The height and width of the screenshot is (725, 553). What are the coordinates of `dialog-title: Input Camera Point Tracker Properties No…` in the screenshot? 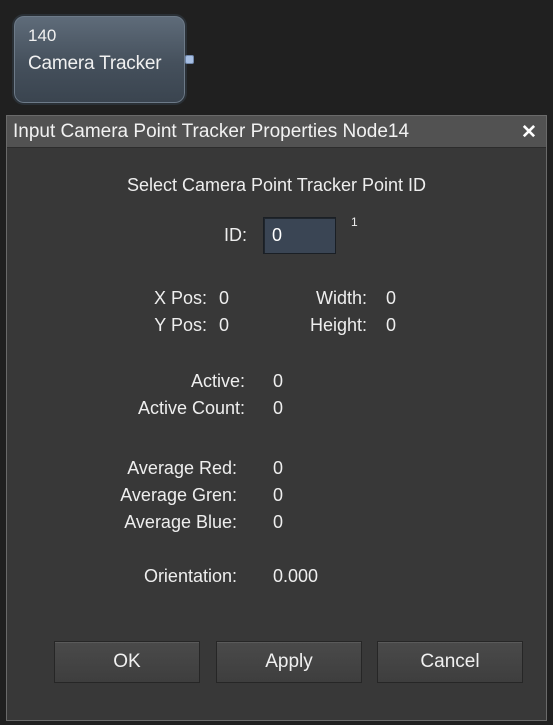 It's located at (211, 131).